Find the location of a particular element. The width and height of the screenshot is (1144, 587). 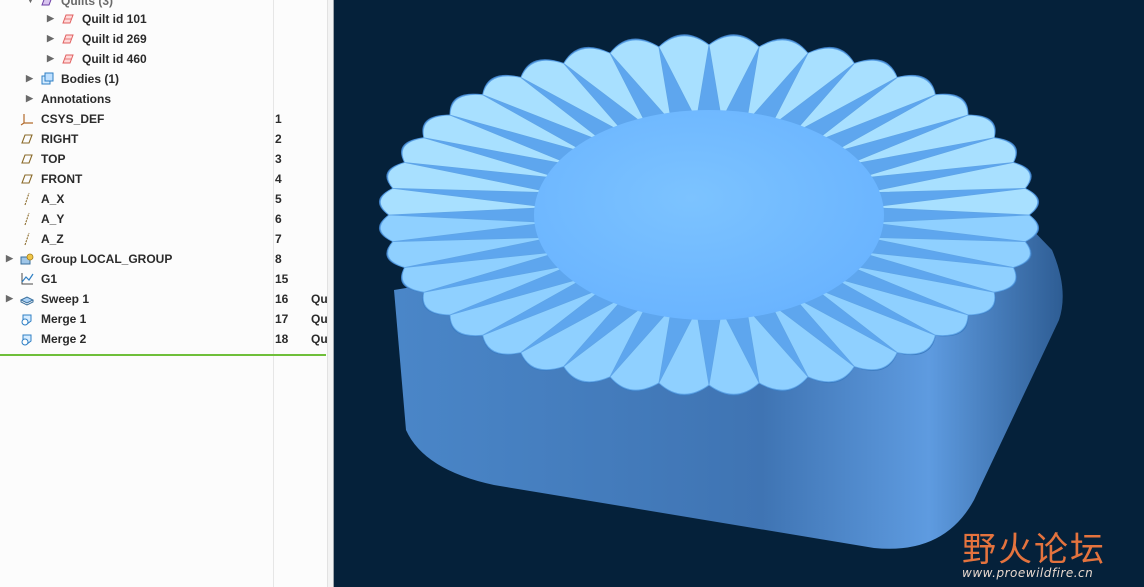

tree-item-label: A_Z is located at coordinates (52, 239).